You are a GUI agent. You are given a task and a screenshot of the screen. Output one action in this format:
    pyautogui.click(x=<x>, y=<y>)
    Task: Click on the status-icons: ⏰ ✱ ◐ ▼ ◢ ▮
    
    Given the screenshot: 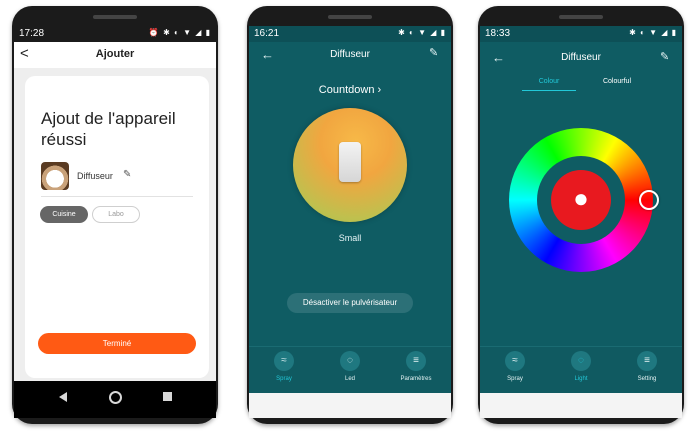 What is the action you would take?
    pyautogui.click(x=179, y=32)
    